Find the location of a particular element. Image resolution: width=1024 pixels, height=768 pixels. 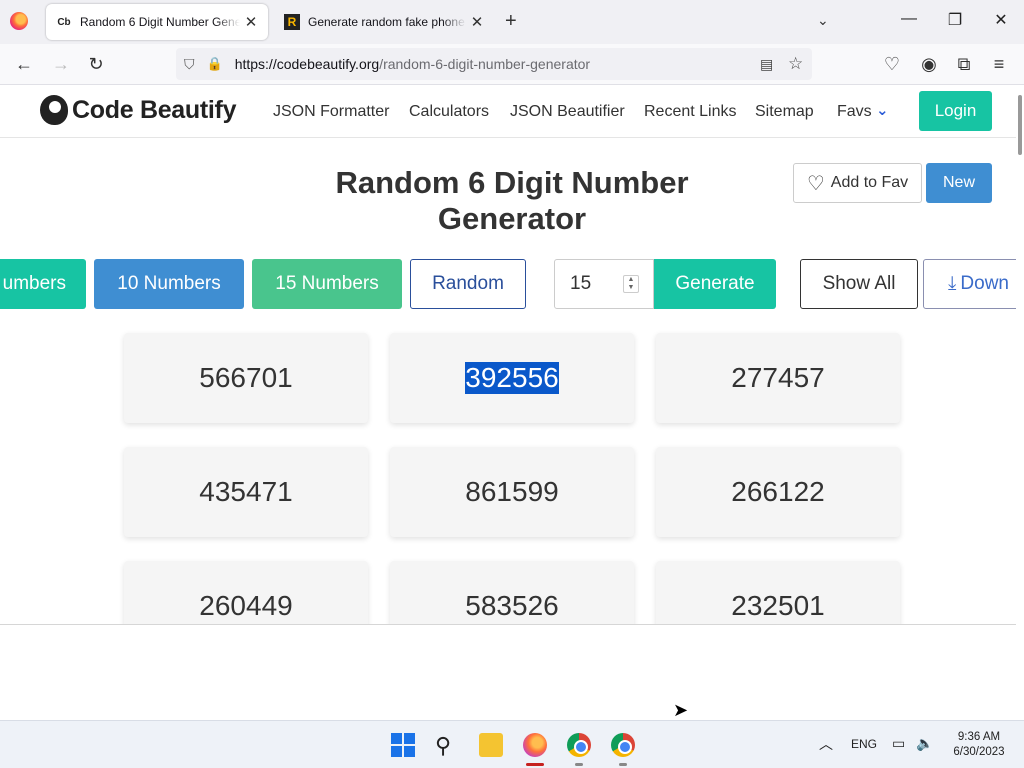

mouse-cursor-icon: ➤ is located at coordinates (681, 710).